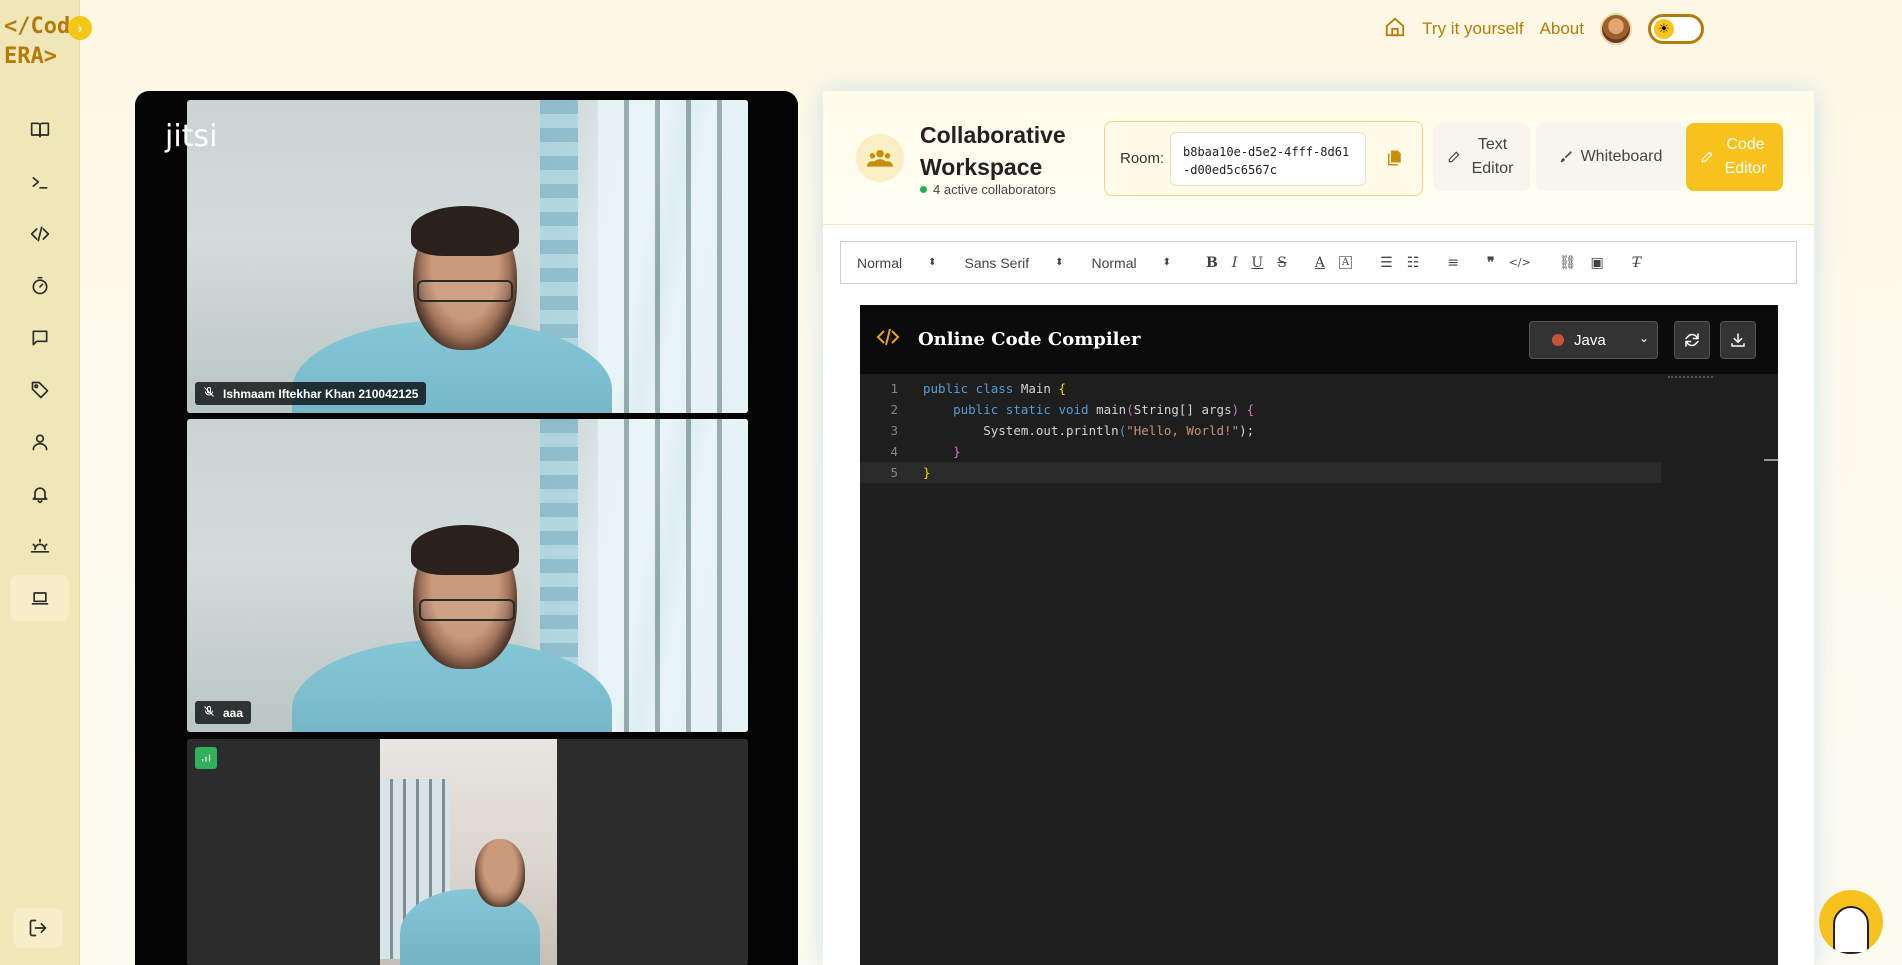 The height and width of the screenshot is (965, 1902). What do you see at coordinates (1257, 263) in the screenshot?
I see `underline-icon: U` at bounding box center [1257, 263].